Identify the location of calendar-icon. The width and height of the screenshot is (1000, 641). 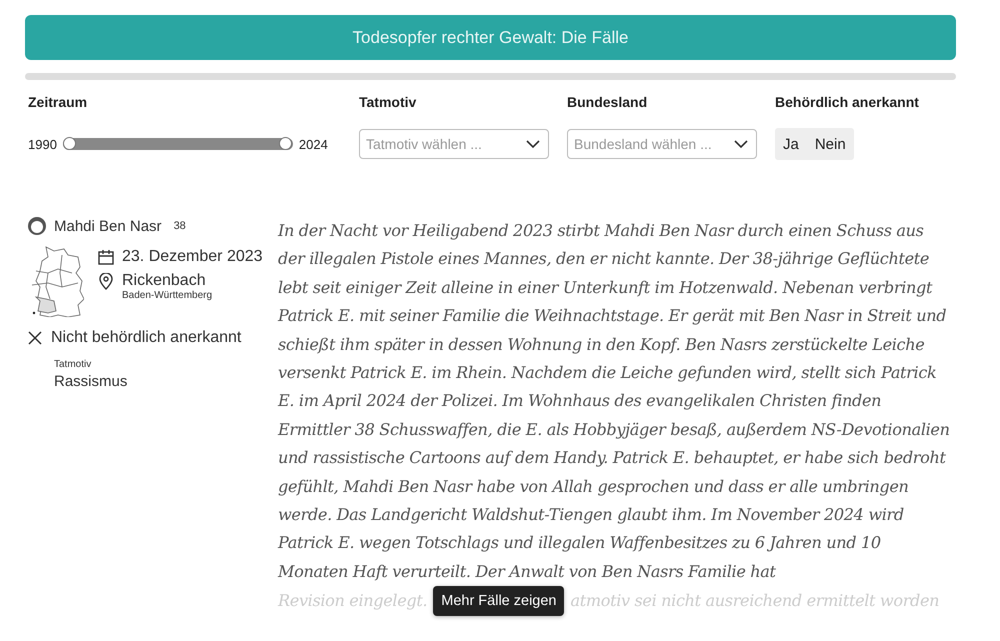
(106, 257).